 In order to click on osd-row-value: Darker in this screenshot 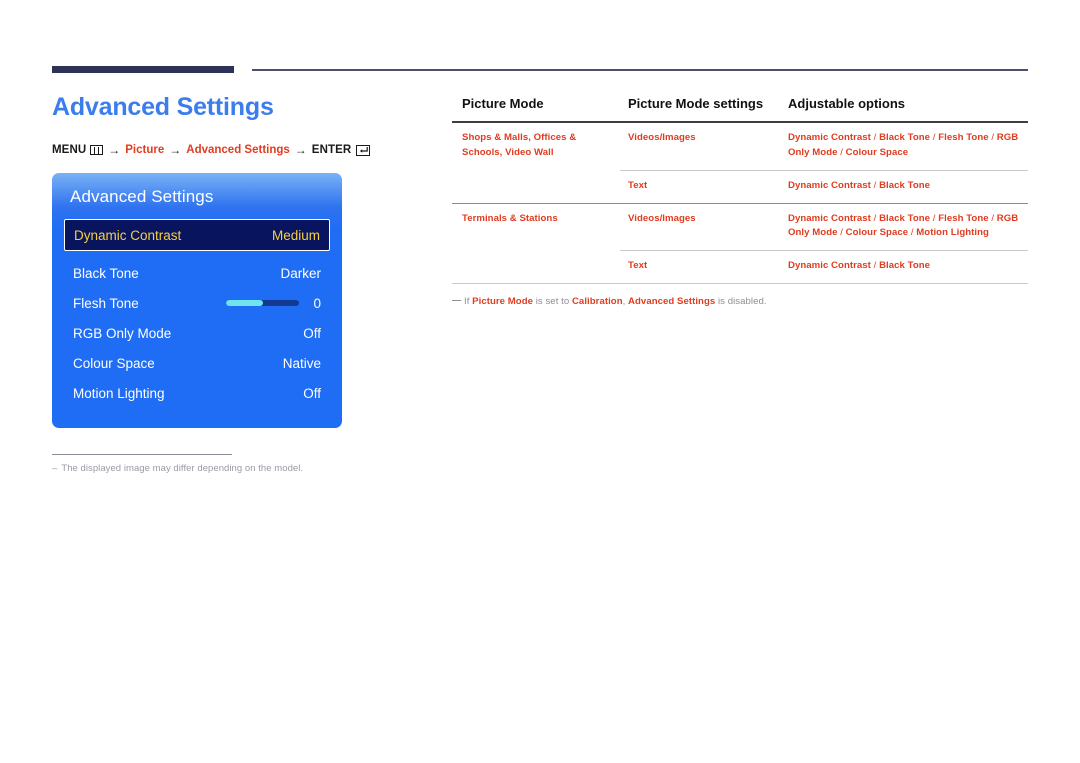, I will do `click(300, 273)`.